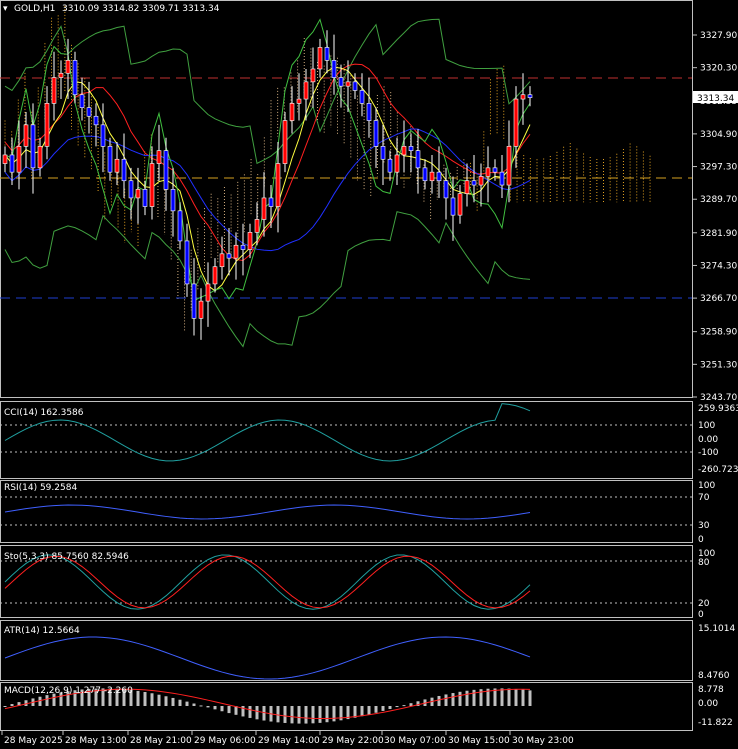 Image resolution: width=738 pixels, height=749 pixels. I want to click on price-tick: 3289.70, so click(718, 200).